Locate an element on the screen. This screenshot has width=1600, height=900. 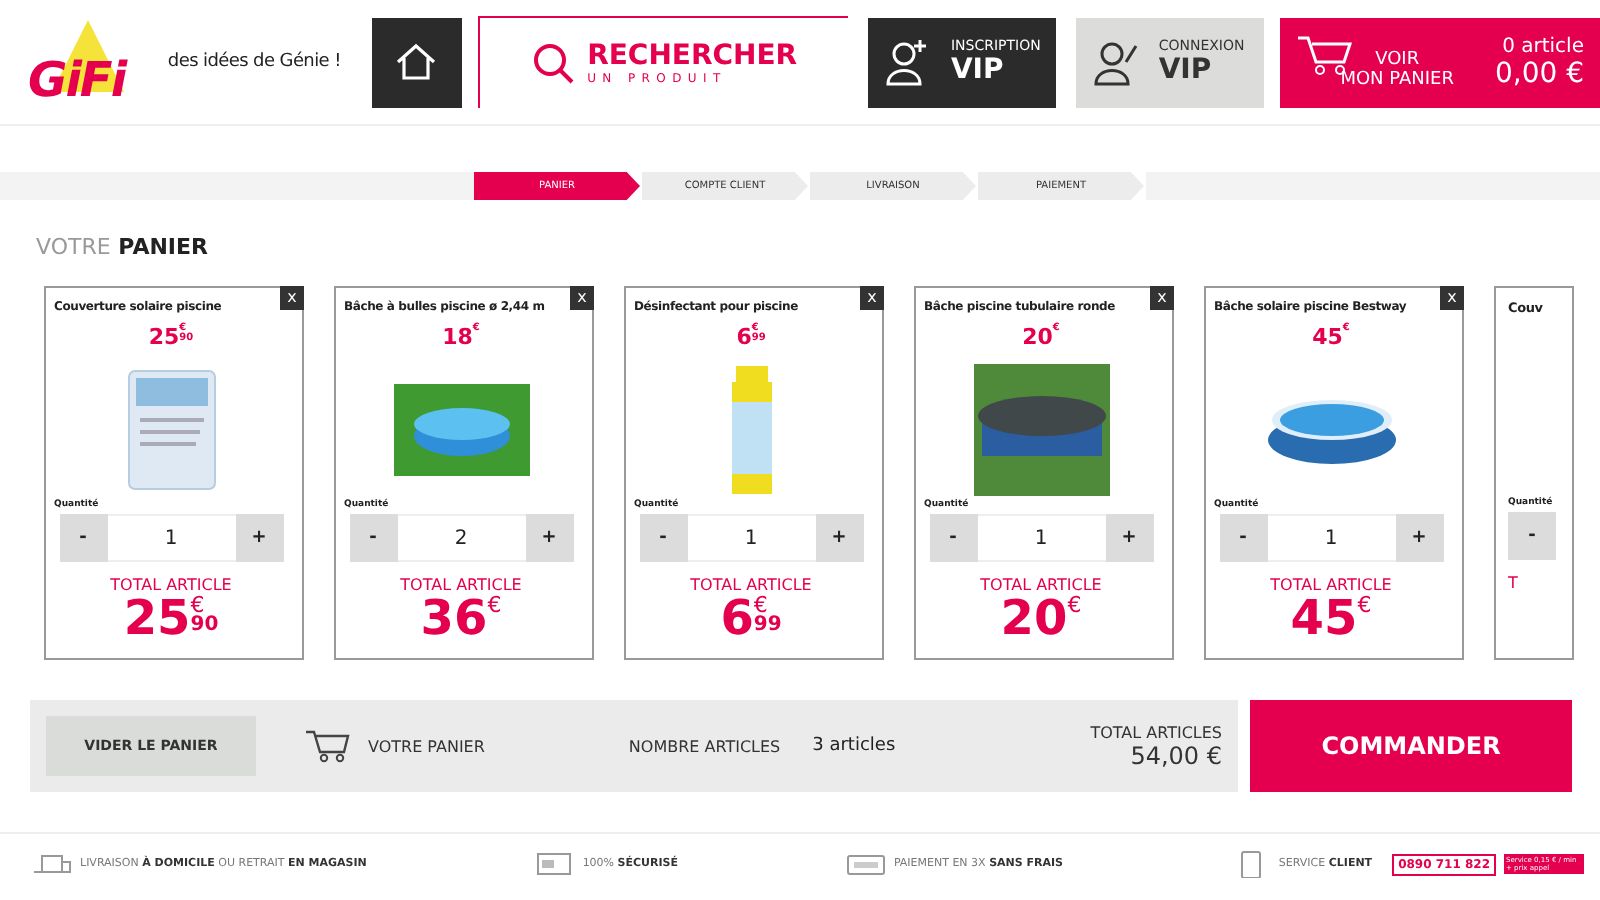
total-label: TOTAL ARTICLES is located at coordinates (1156, 732).